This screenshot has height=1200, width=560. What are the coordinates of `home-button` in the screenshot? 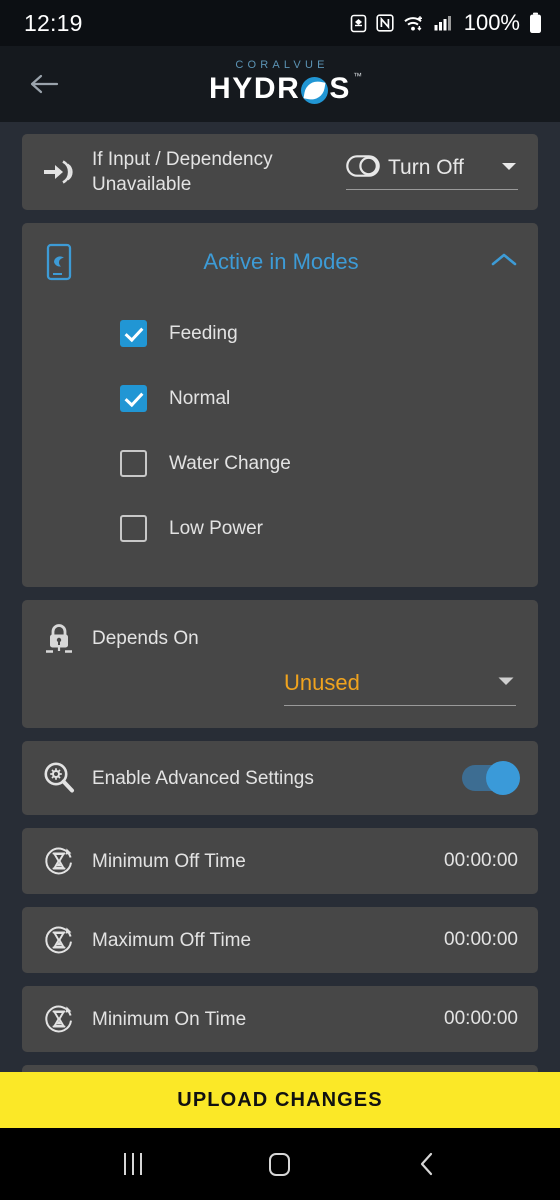 It's located at (280, 1164).